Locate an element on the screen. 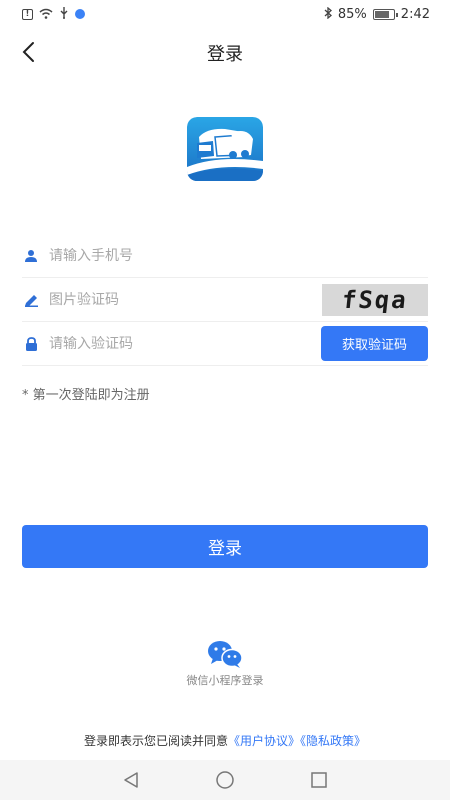 The width and height of the screenshot is (450, 800). system-nav-bar is located at coordinates (225, 780).